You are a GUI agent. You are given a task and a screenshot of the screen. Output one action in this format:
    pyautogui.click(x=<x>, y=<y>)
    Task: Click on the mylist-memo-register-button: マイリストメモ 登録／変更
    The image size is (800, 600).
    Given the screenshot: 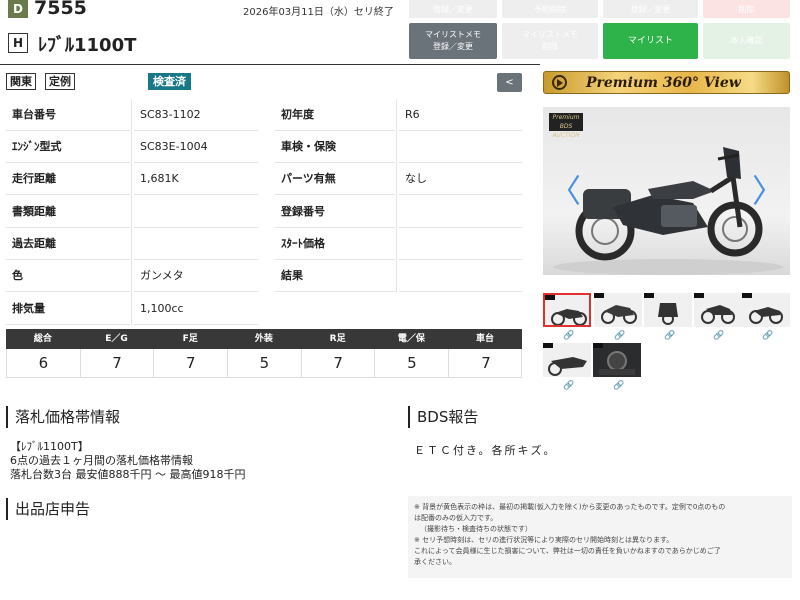 What is the action you would take?
    pyautogui.click(x=453, y=41)
    